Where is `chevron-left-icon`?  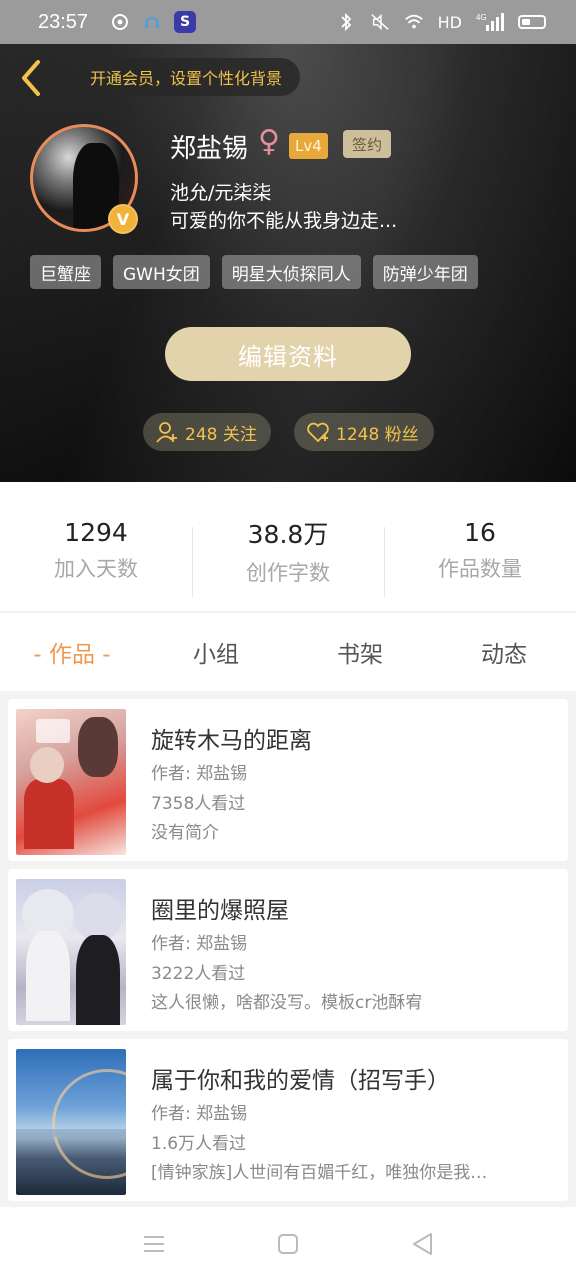
chevron-left-icon is located at coordinates (31, 78).